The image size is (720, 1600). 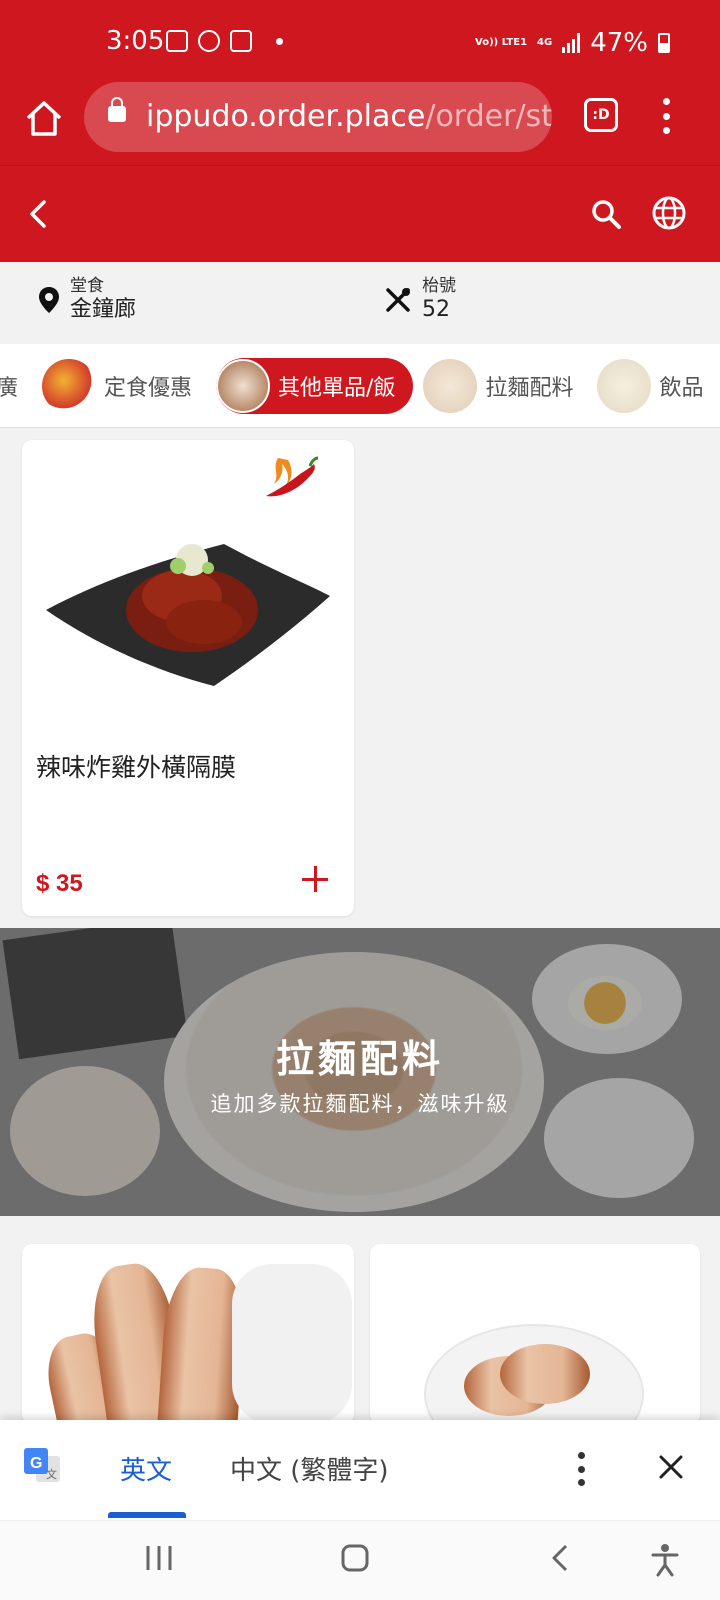 I want to click on tab-other-items-rice: 其他單品/飯, so click(x=315, y=386).